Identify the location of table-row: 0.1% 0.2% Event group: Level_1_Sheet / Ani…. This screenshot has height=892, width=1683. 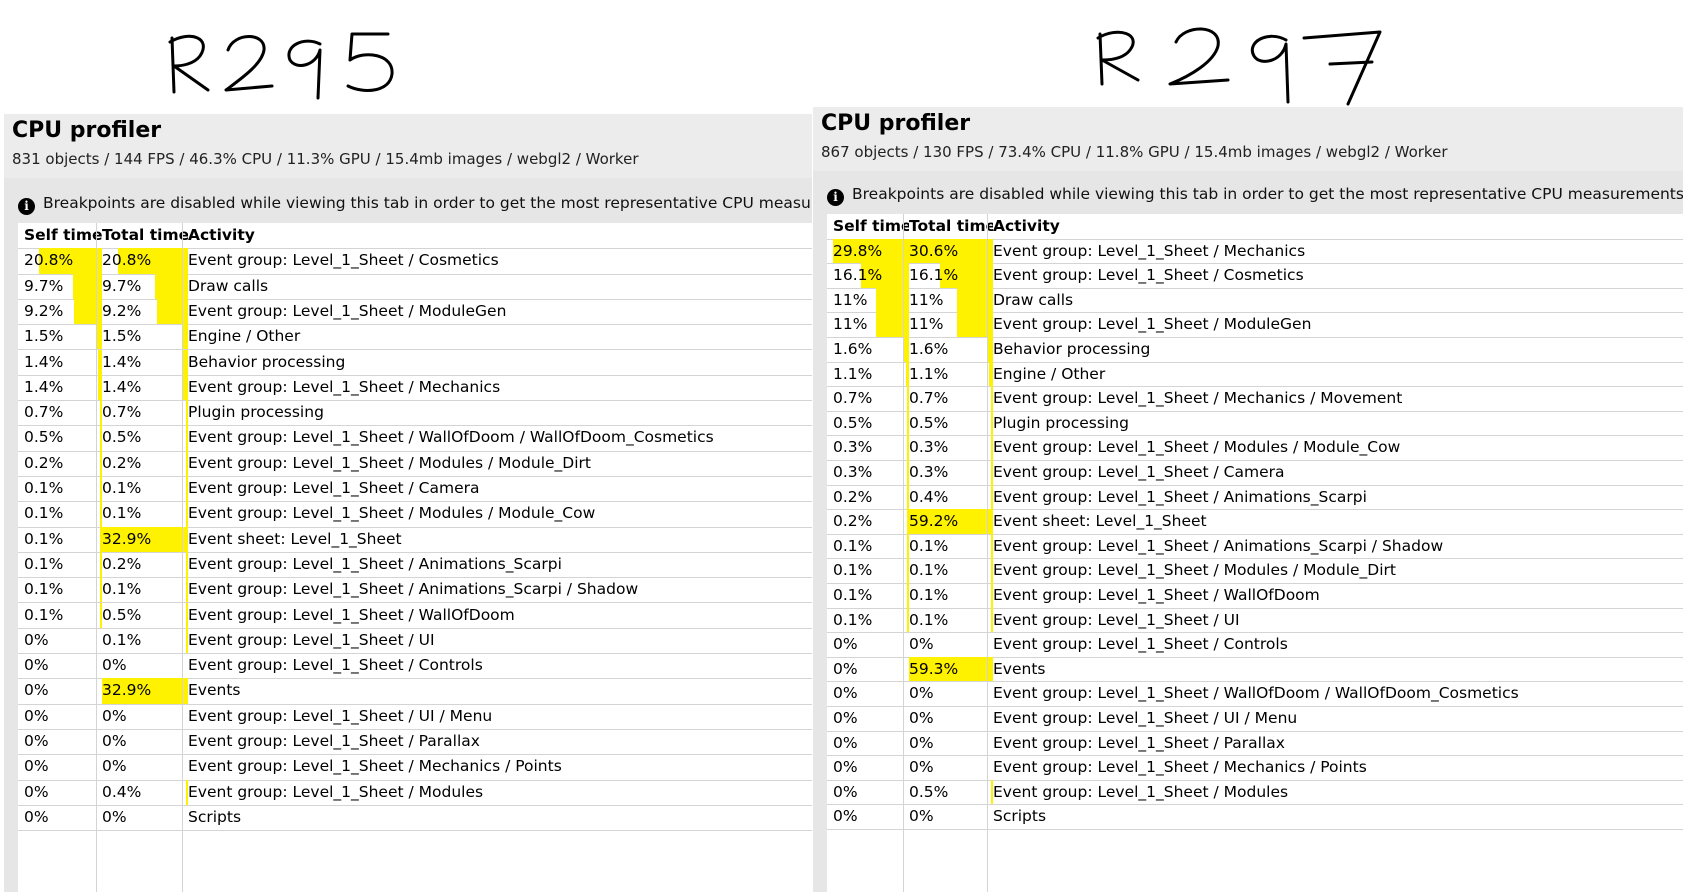
(415, 565).